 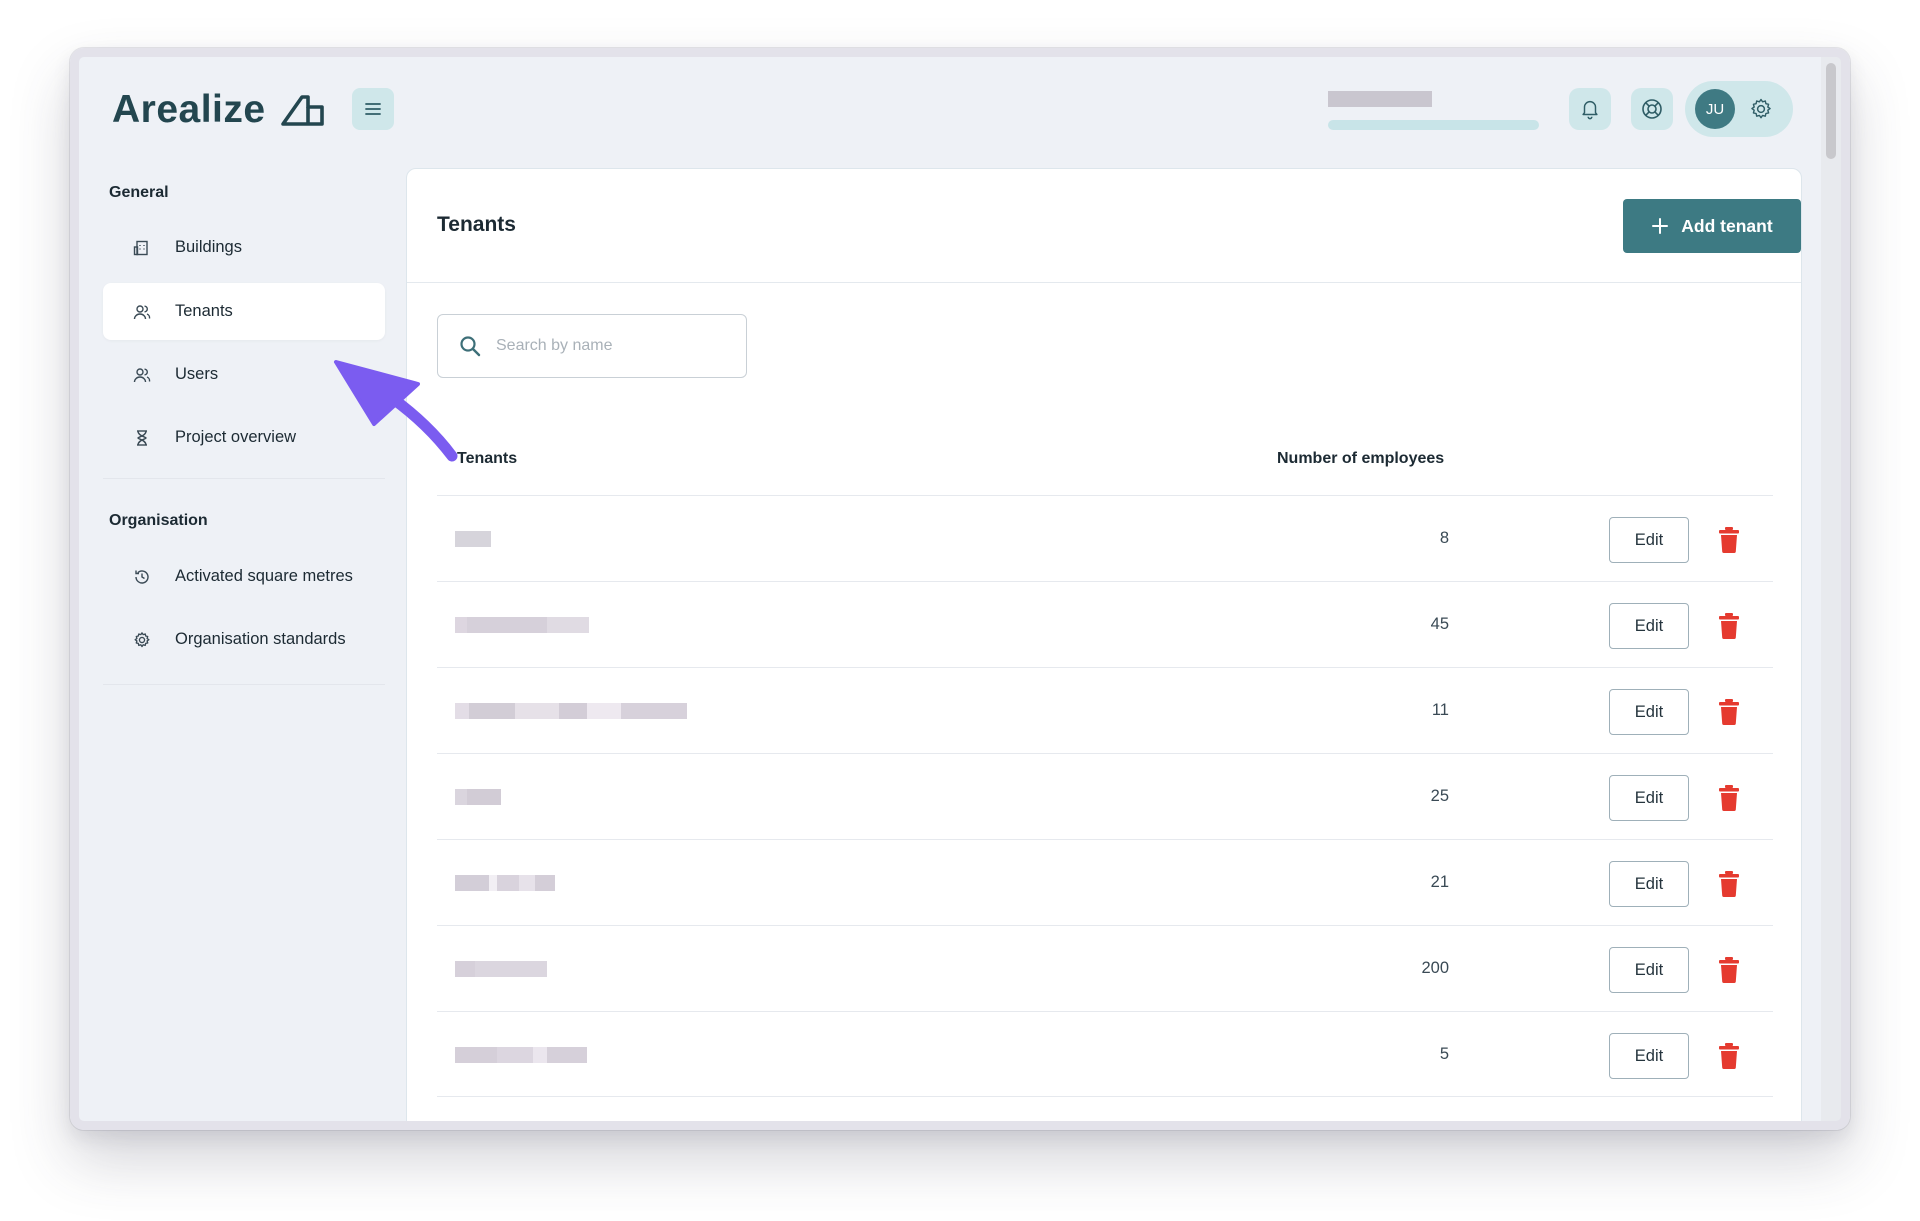 I want to click on plus-icon, so click(x=1660, y=226).